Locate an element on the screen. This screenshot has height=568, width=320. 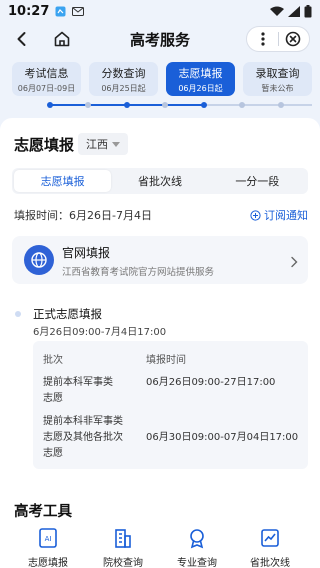
stage-date: 06月07日-09日 is located at coordinates (46, 88).